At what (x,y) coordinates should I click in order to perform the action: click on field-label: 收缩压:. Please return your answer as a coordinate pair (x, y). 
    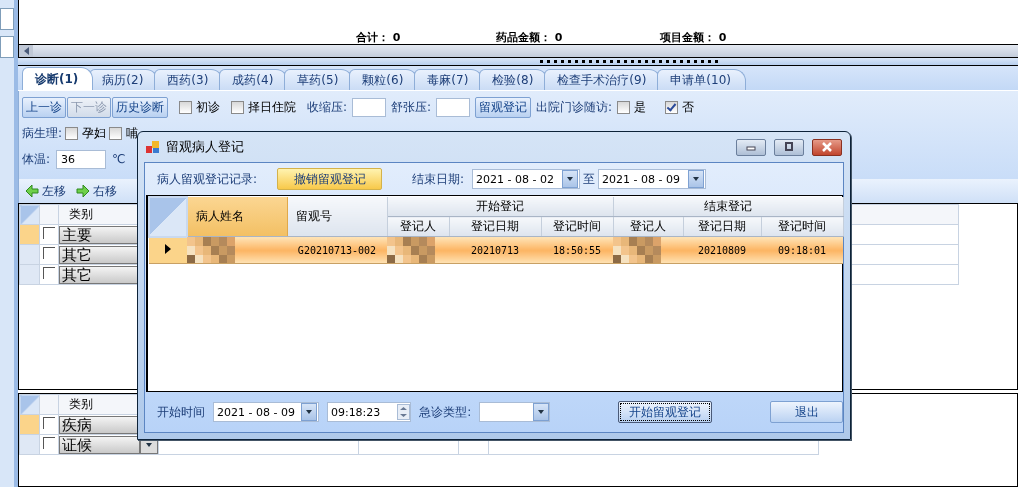
    Looking at the image, I should click on (327, 107).